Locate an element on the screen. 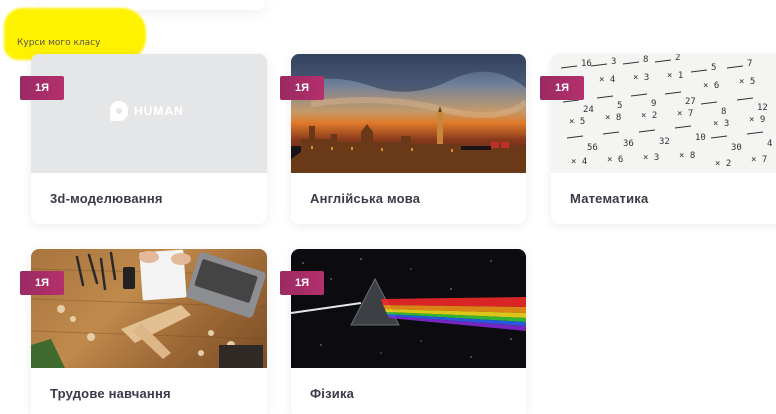 The image size is (776, 414). highlight-mark is located at coordinates (75, 34).